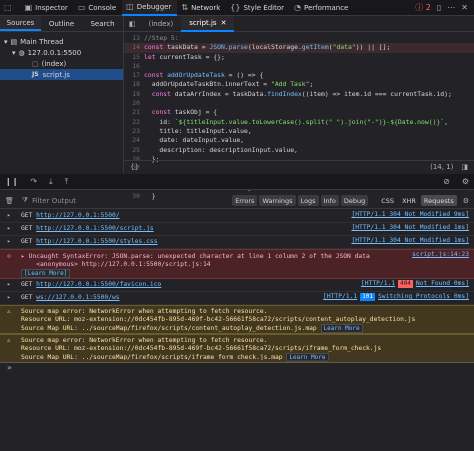 The height and width of the screenshot is (451, 474). What do you see at coordinates (25, 200) in the screenshot?
I see `filter-icon: ⧩` at bounding box center [25, 200].